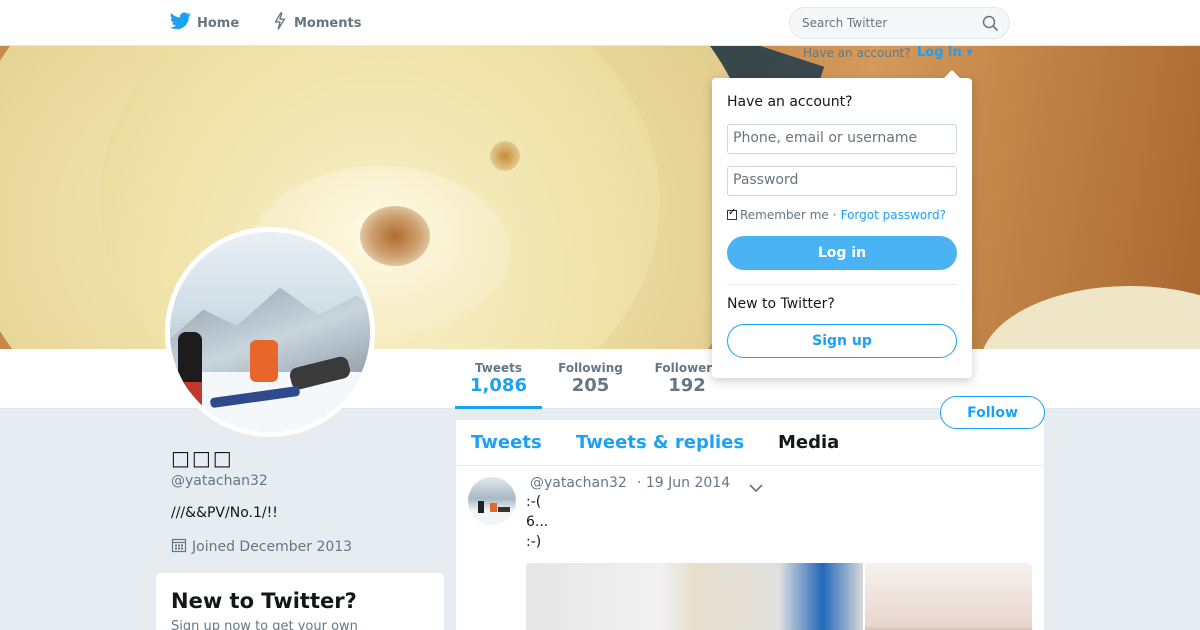 The image size is (1200, 630). I want to click on nav-home: Home, so click(204, 23).